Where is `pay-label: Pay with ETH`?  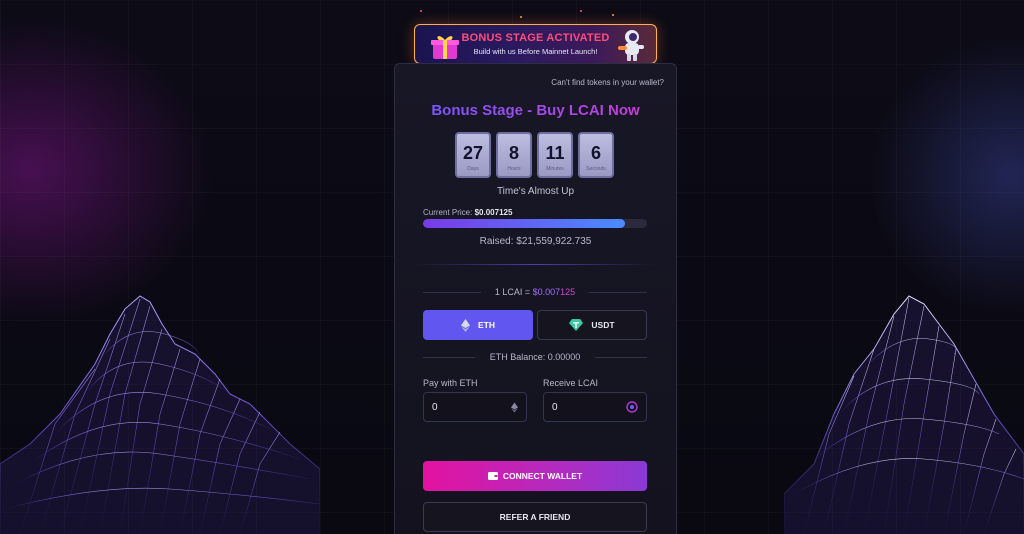
pay-label: Pay with ETH is located at coordinates (450, 383).